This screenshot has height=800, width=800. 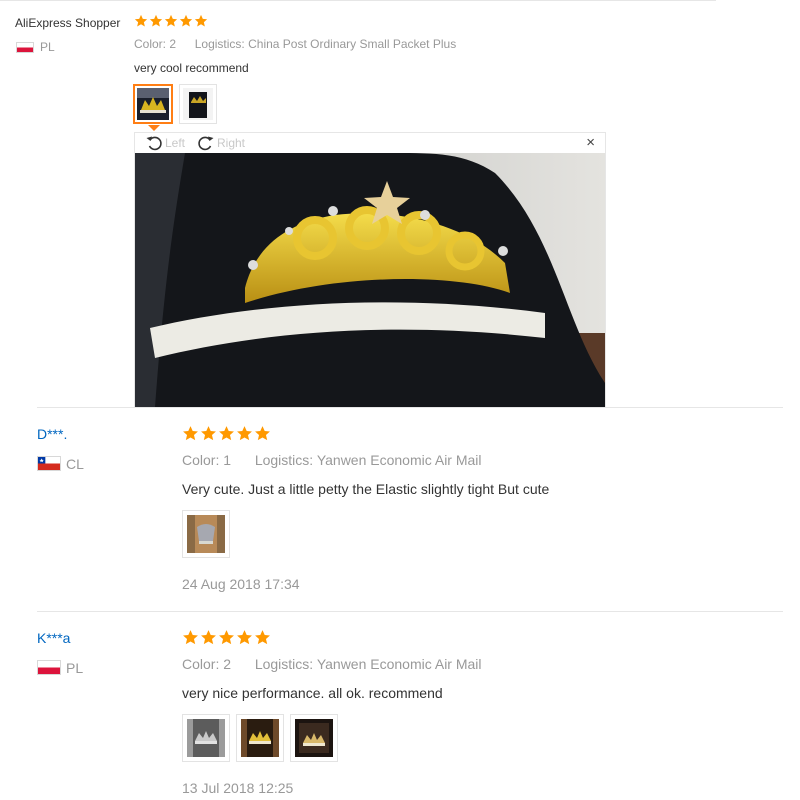 I want to click on review-date: 13 Jul 2018 12:25, so click(x=238, y=788).